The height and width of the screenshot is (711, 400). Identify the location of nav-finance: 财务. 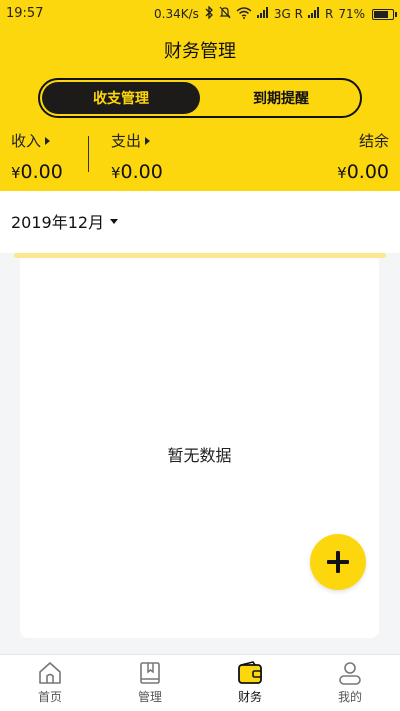
(250, 683).